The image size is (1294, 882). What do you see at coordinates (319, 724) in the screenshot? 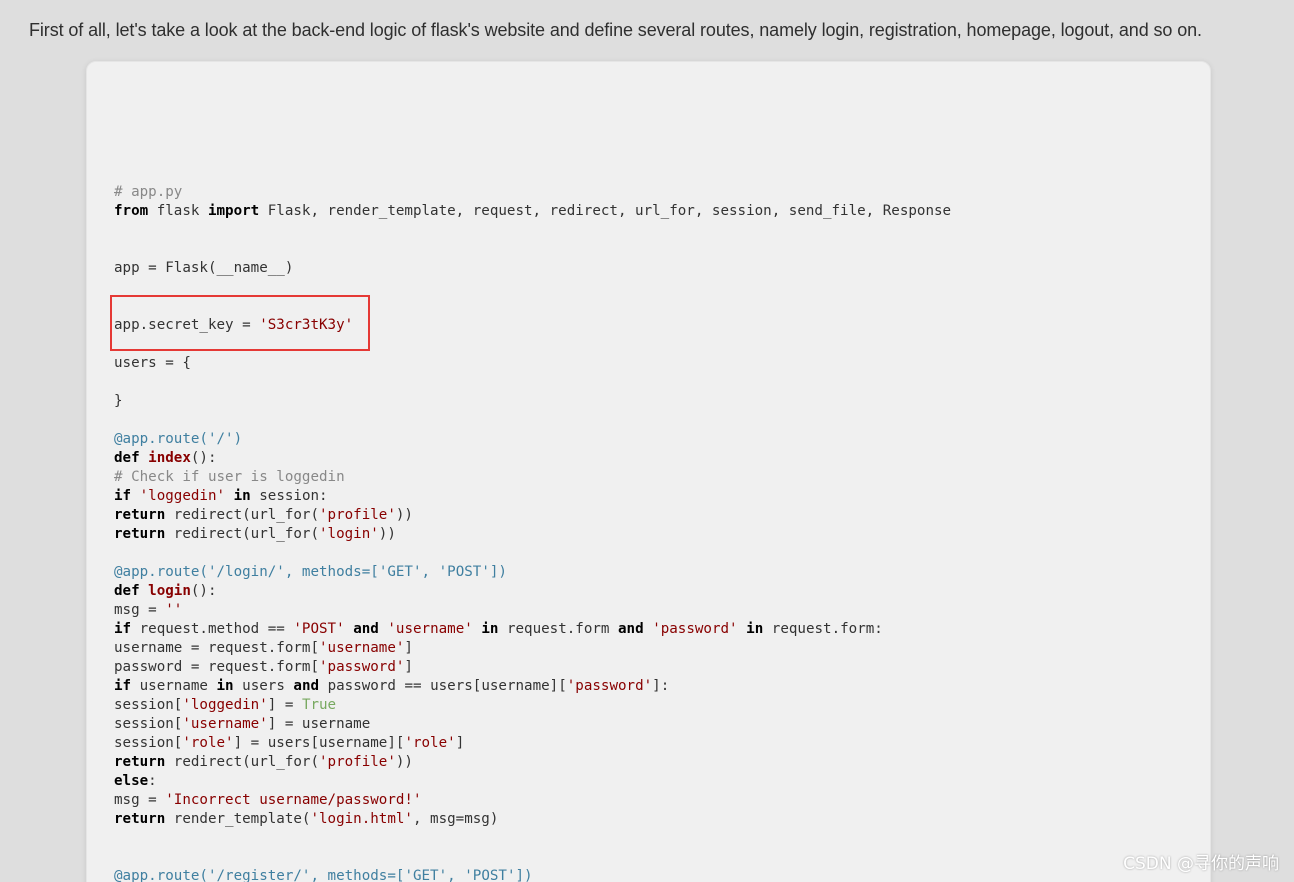
I see `code-text: ] = username` at bounding box center [319, 724].